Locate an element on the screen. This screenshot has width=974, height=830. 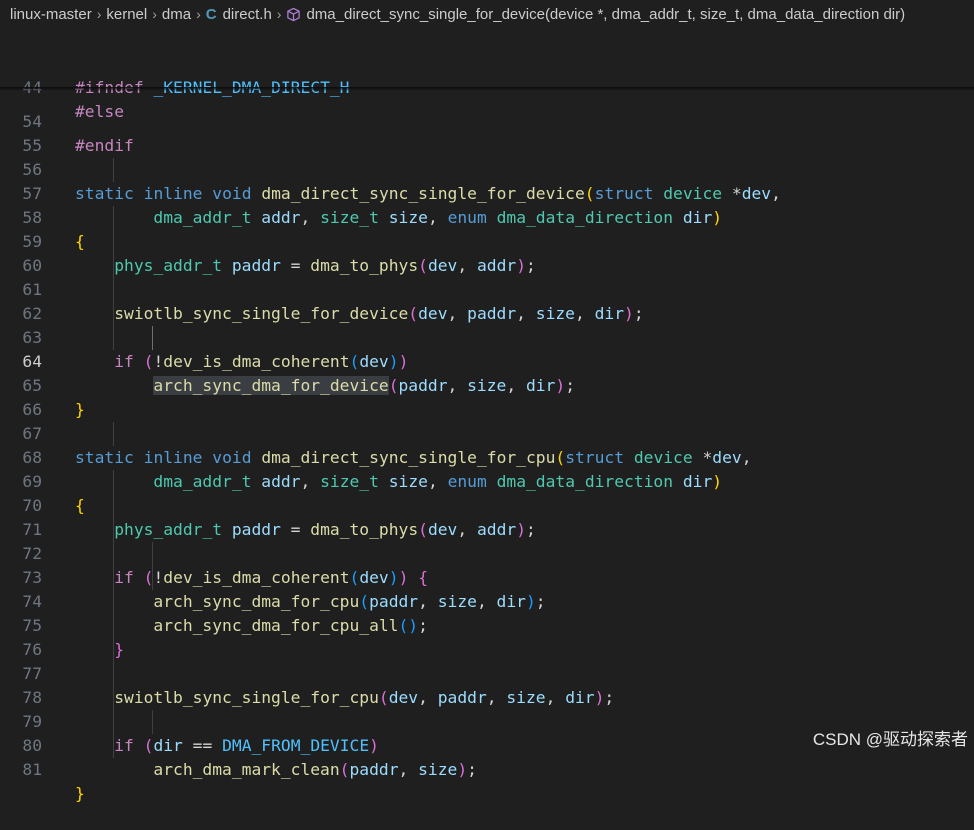
code-line: 63 if (!dev_is_dma_coherent(dev)) is located at coordinates (487, 336).